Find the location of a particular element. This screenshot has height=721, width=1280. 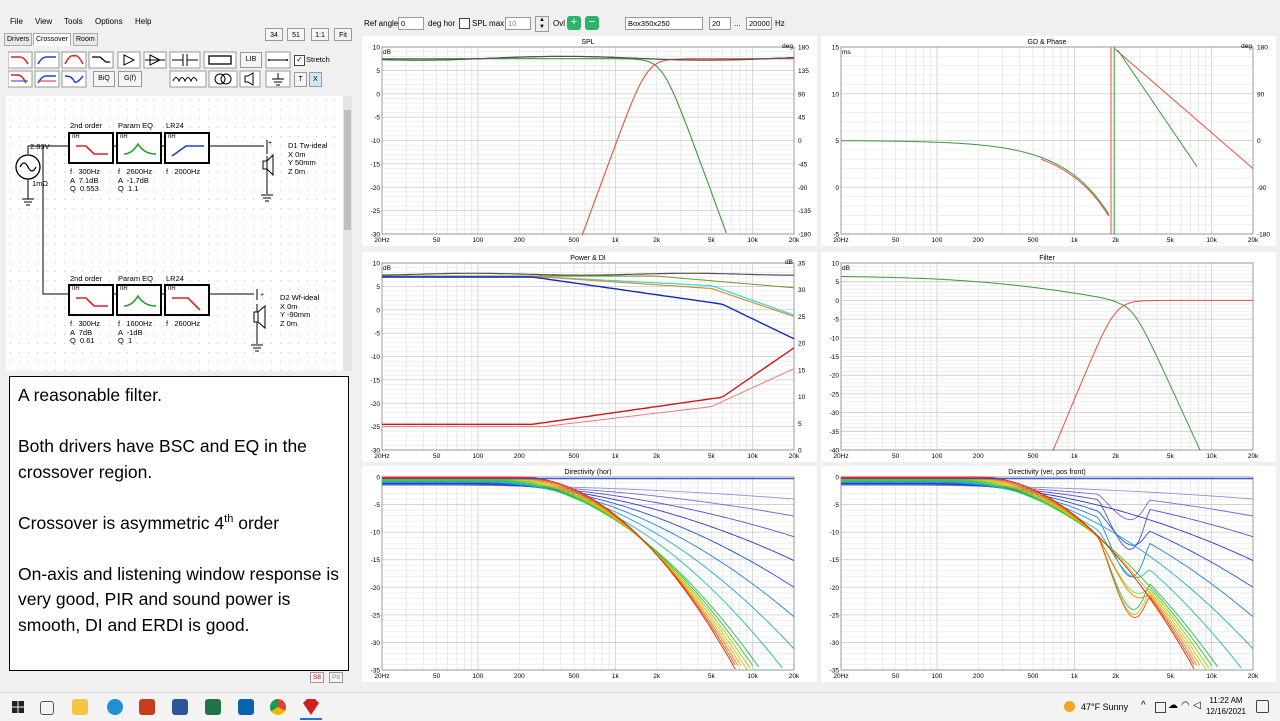

allpass-icon is located at coordinates (74, 79).